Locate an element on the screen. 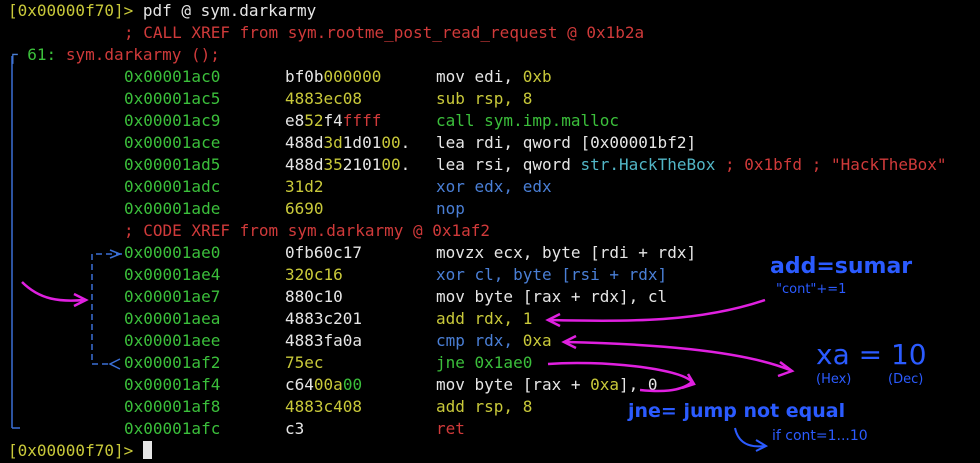 This screenshot has width=980, height=463. add-arrow-icon is located at coordinates (657, 310).